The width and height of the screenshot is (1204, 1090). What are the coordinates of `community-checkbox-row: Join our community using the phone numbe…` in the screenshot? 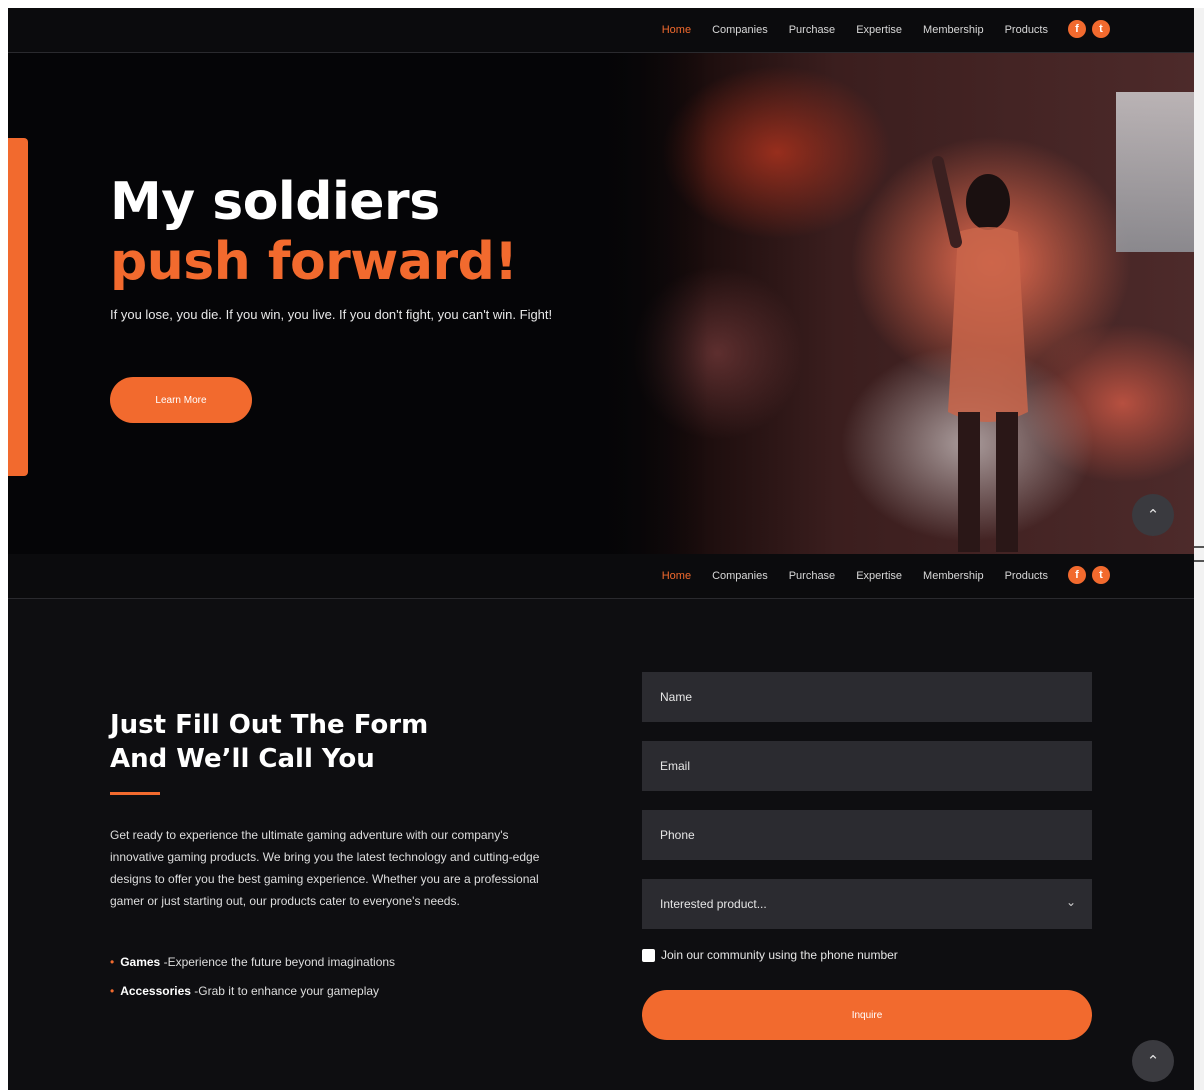 It's located at (770, 955).